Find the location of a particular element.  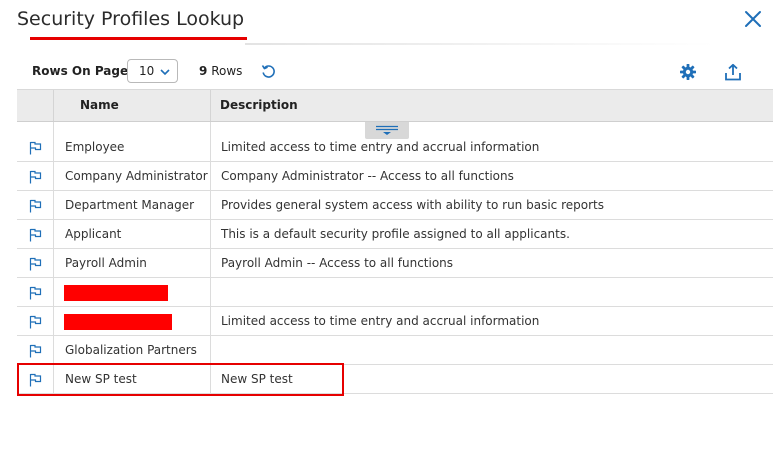

table-row: New SP test New SP test is located at coordinates (395, 379).